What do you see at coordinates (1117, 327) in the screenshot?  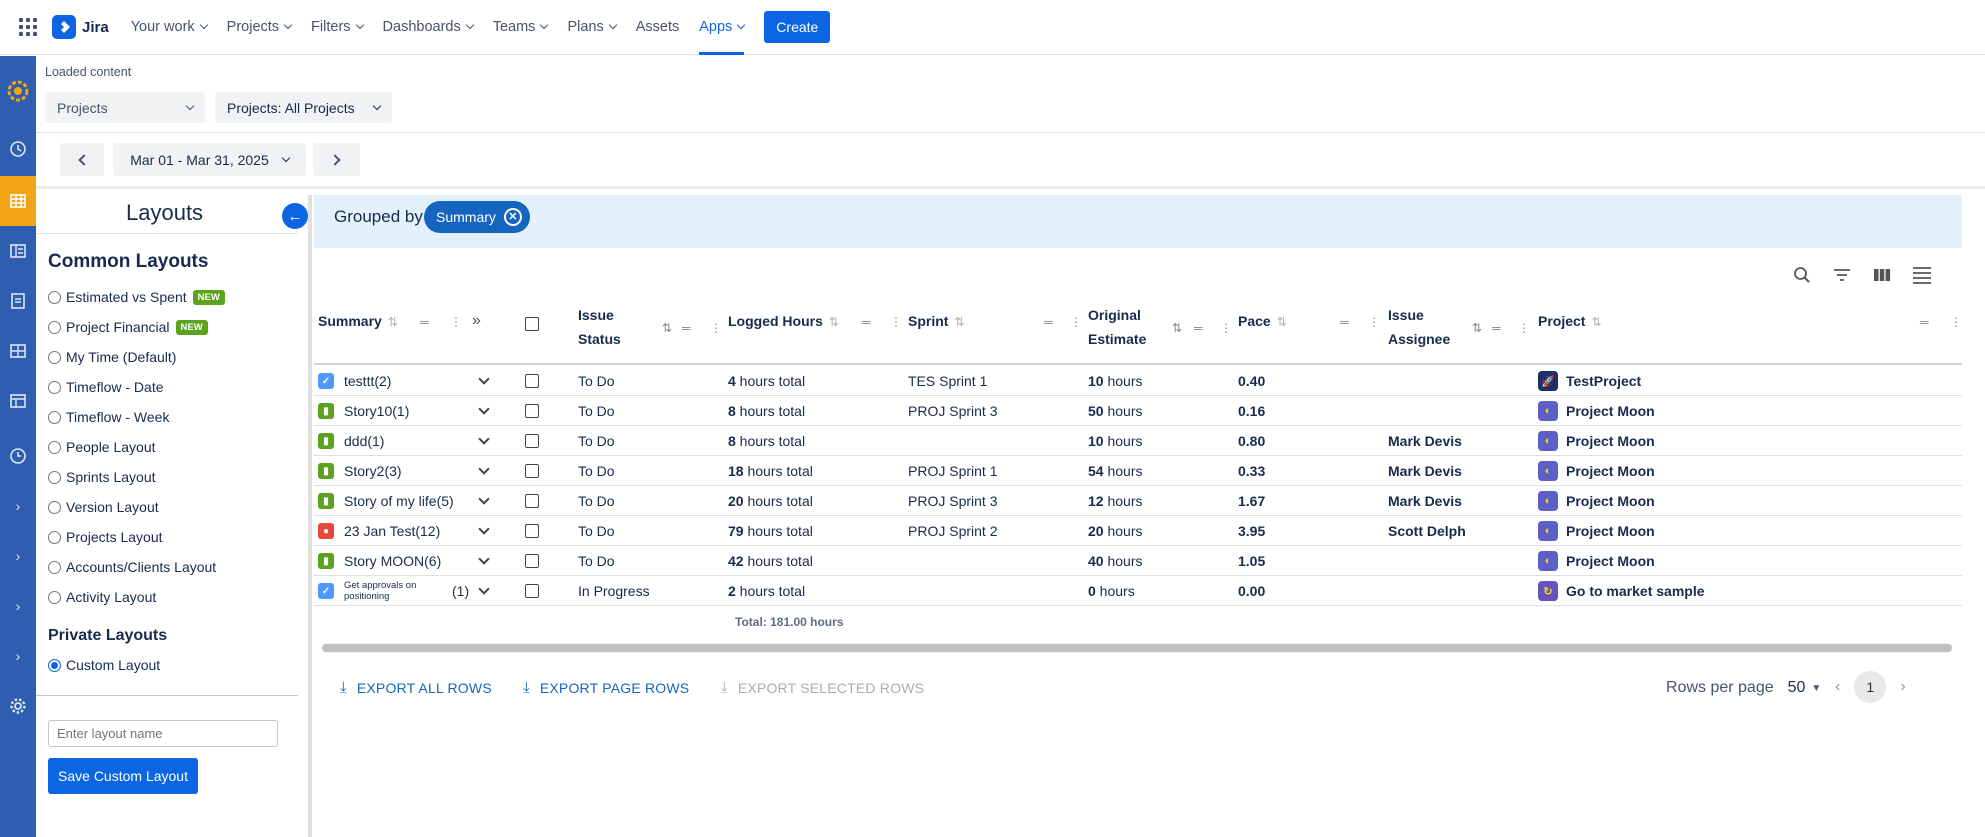 I see `col-header-original-estimate: Original Estimate` at bounding box center [1117, 327].